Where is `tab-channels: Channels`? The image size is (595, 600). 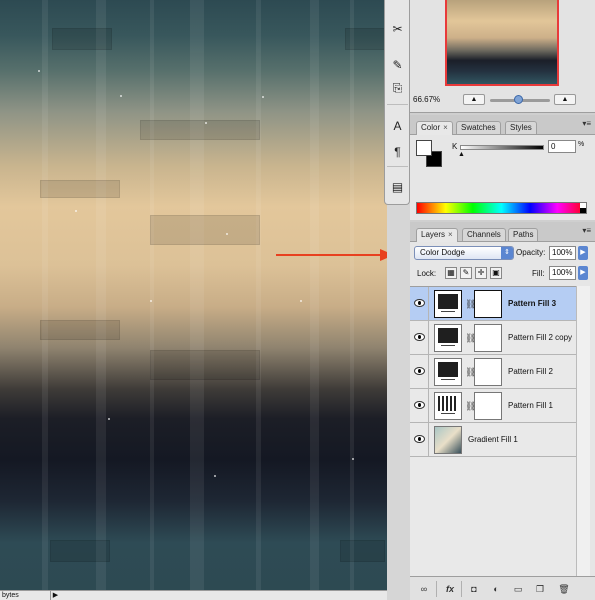
tab-channels: Channels is located at coordinates (484, 234).